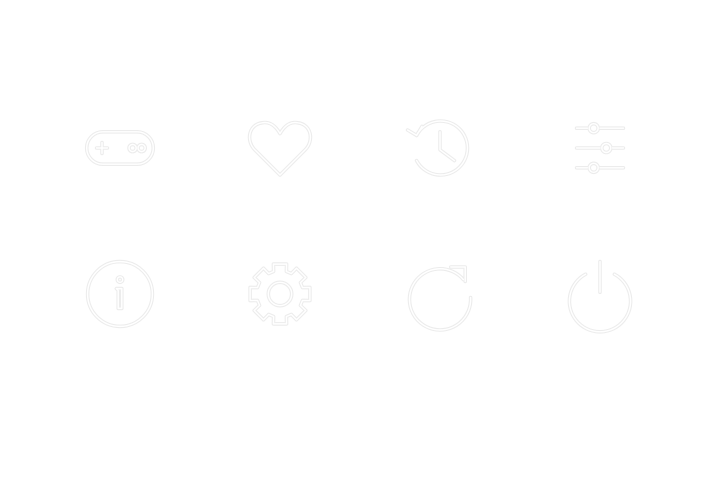 The width and height of the screenshot is (720, 480). Describe the element at coordinates (440, 298) in the screenshot. I see `refresh-icon` at that location.